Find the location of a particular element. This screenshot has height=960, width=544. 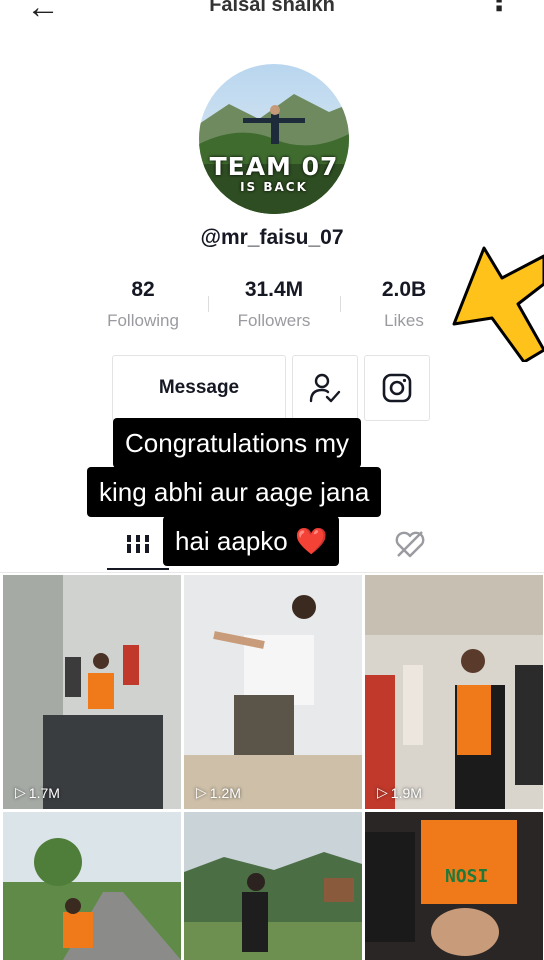

view-count: ▷ 1.9M is located at coordinates (399, 792).